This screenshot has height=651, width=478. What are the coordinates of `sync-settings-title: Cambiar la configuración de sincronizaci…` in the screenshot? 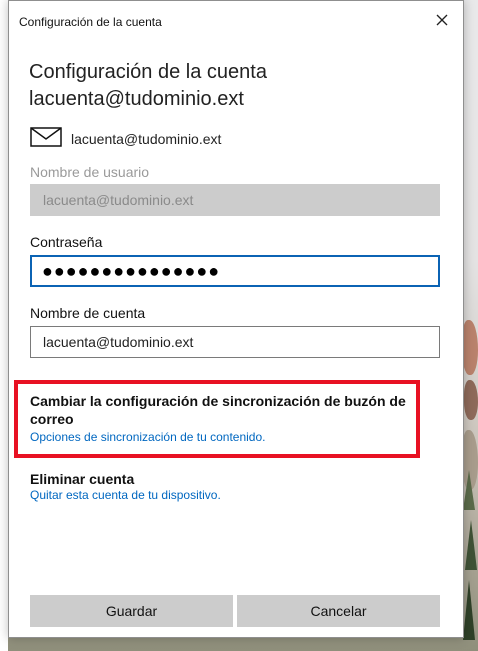 It's located at (225, 410).